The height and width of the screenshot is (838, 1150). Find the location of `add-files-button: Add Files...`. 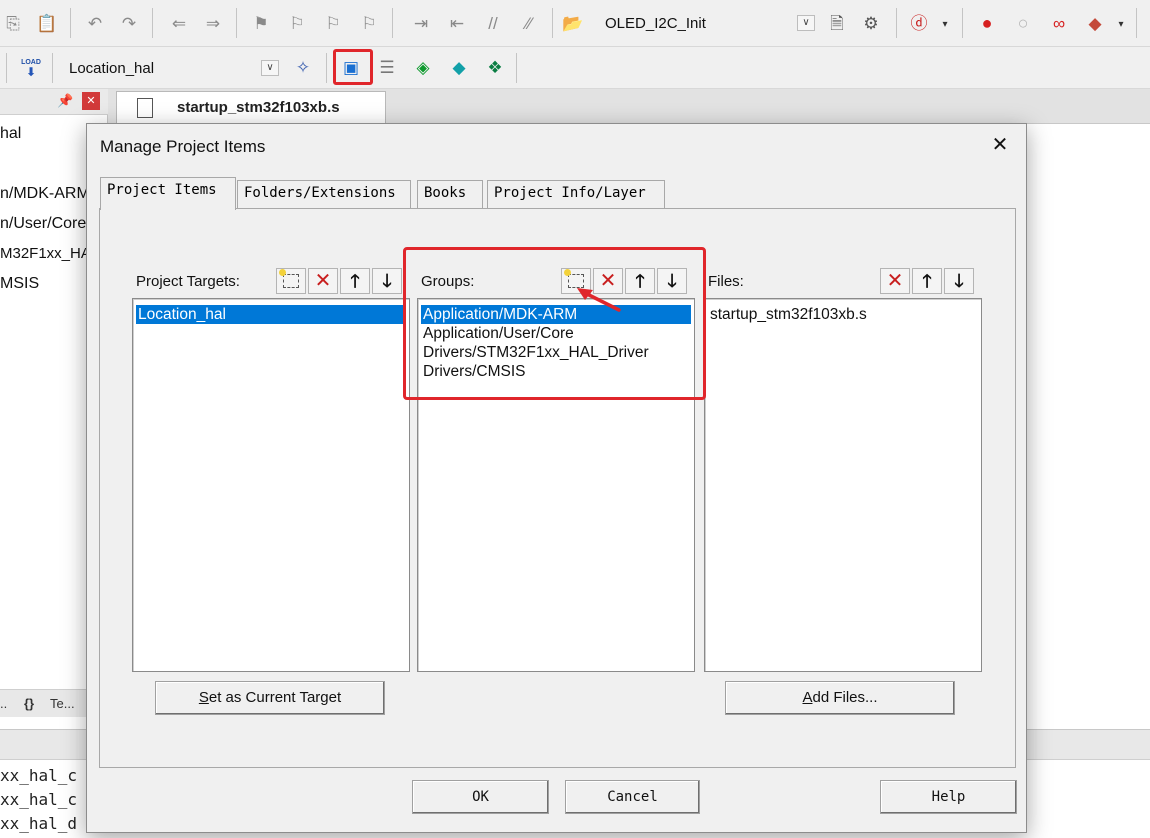

add-files-button: Add Files... is located at coordinates (840, 698).